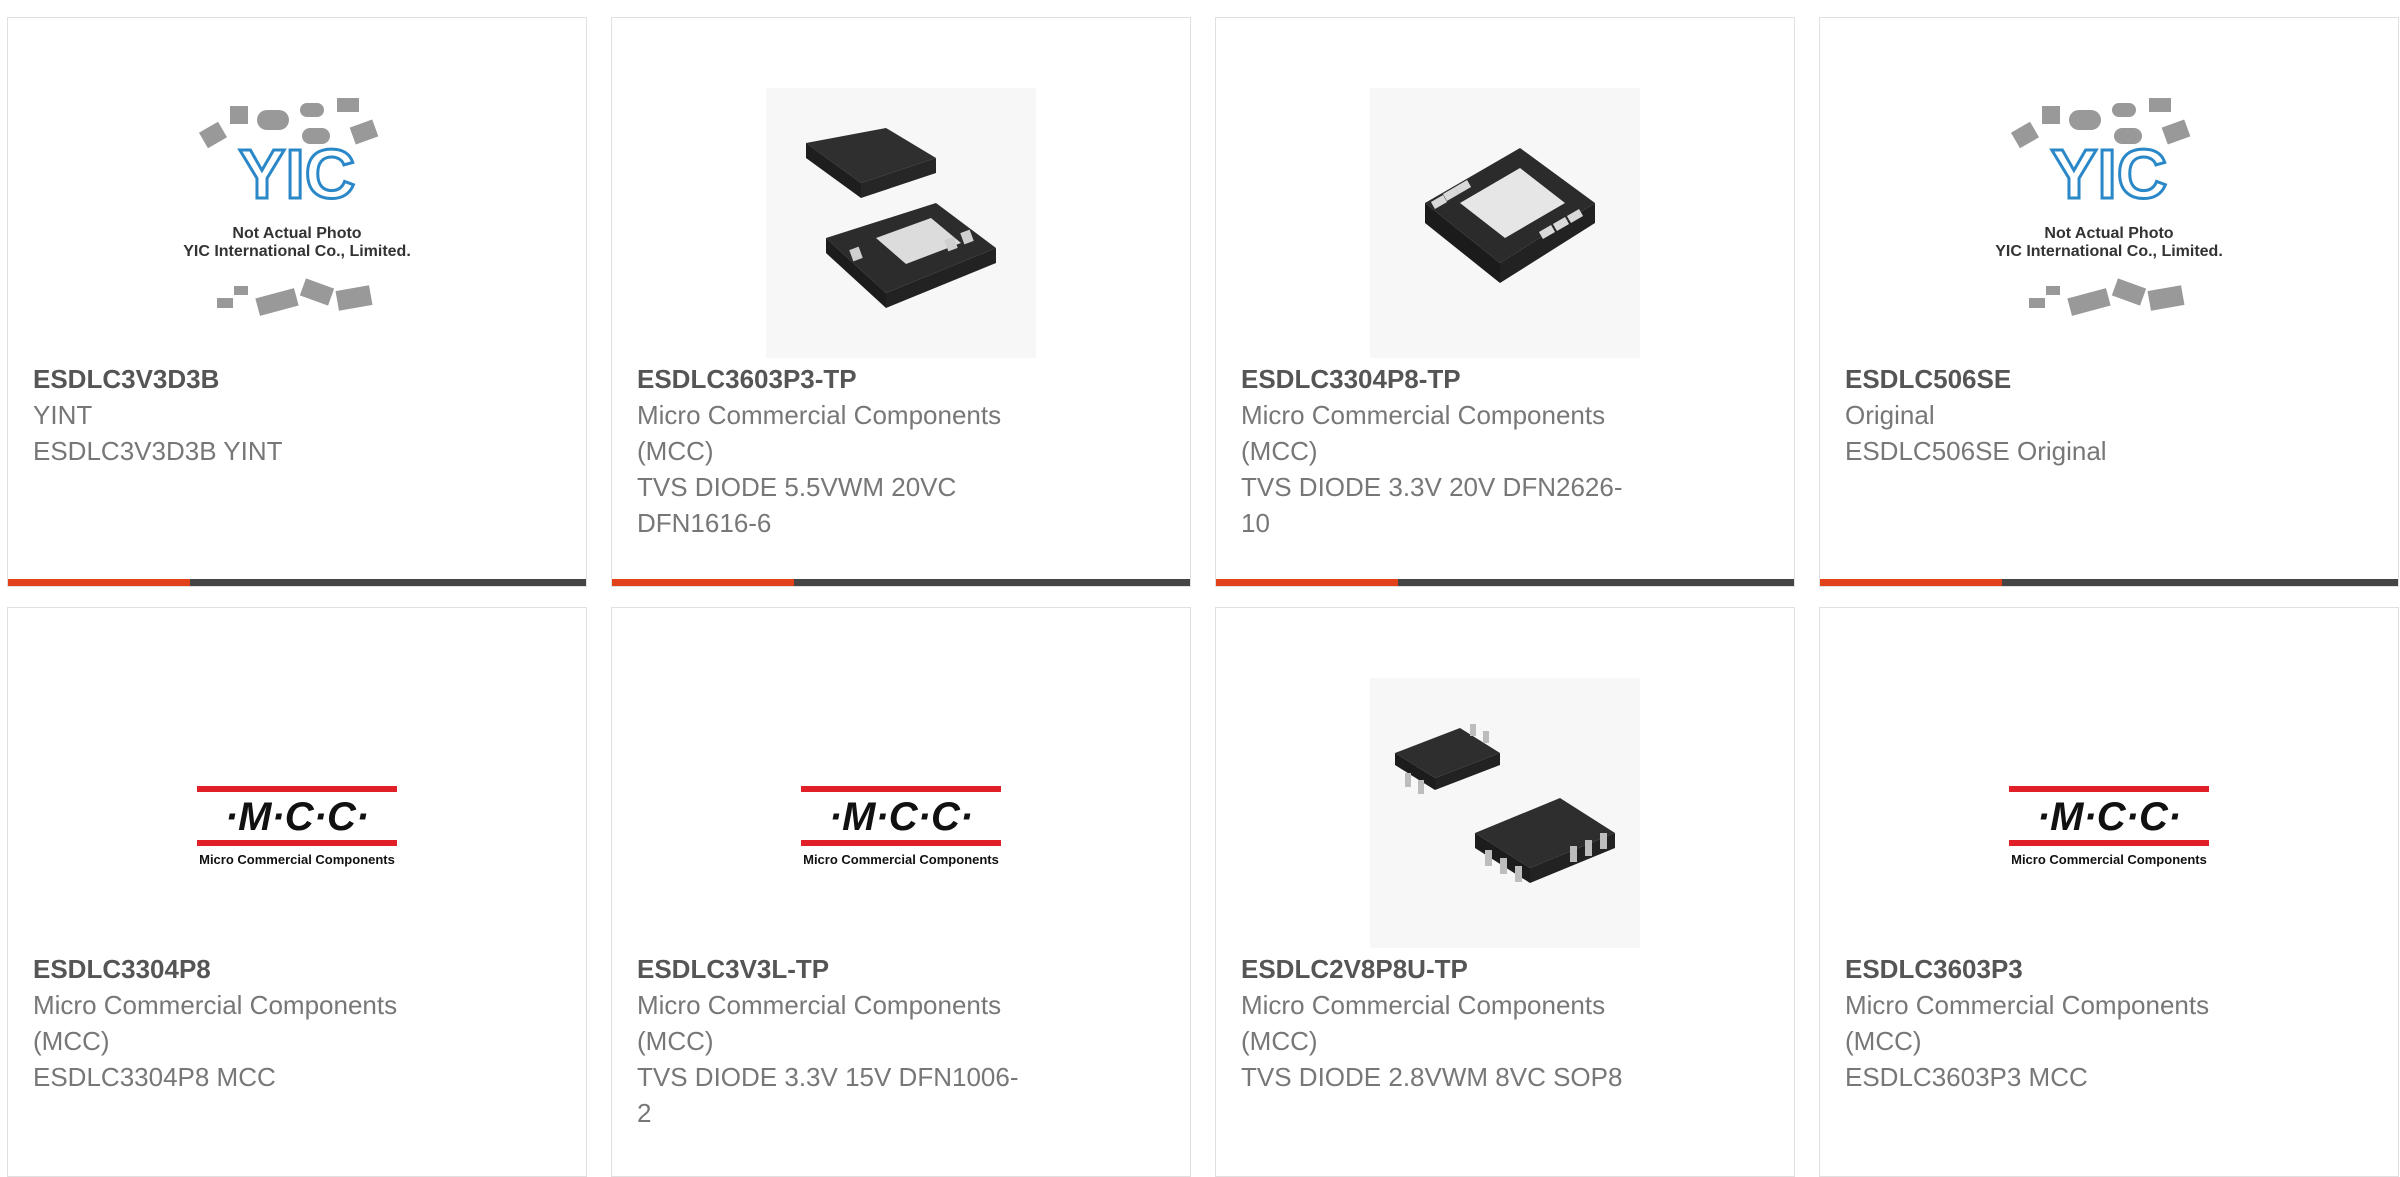 This screenshot has height=1177, width=2400. Describe the element at coordinates (154, 1077) in the screenshot. I see `description: ESDLC3304P8 MCC` at that location.